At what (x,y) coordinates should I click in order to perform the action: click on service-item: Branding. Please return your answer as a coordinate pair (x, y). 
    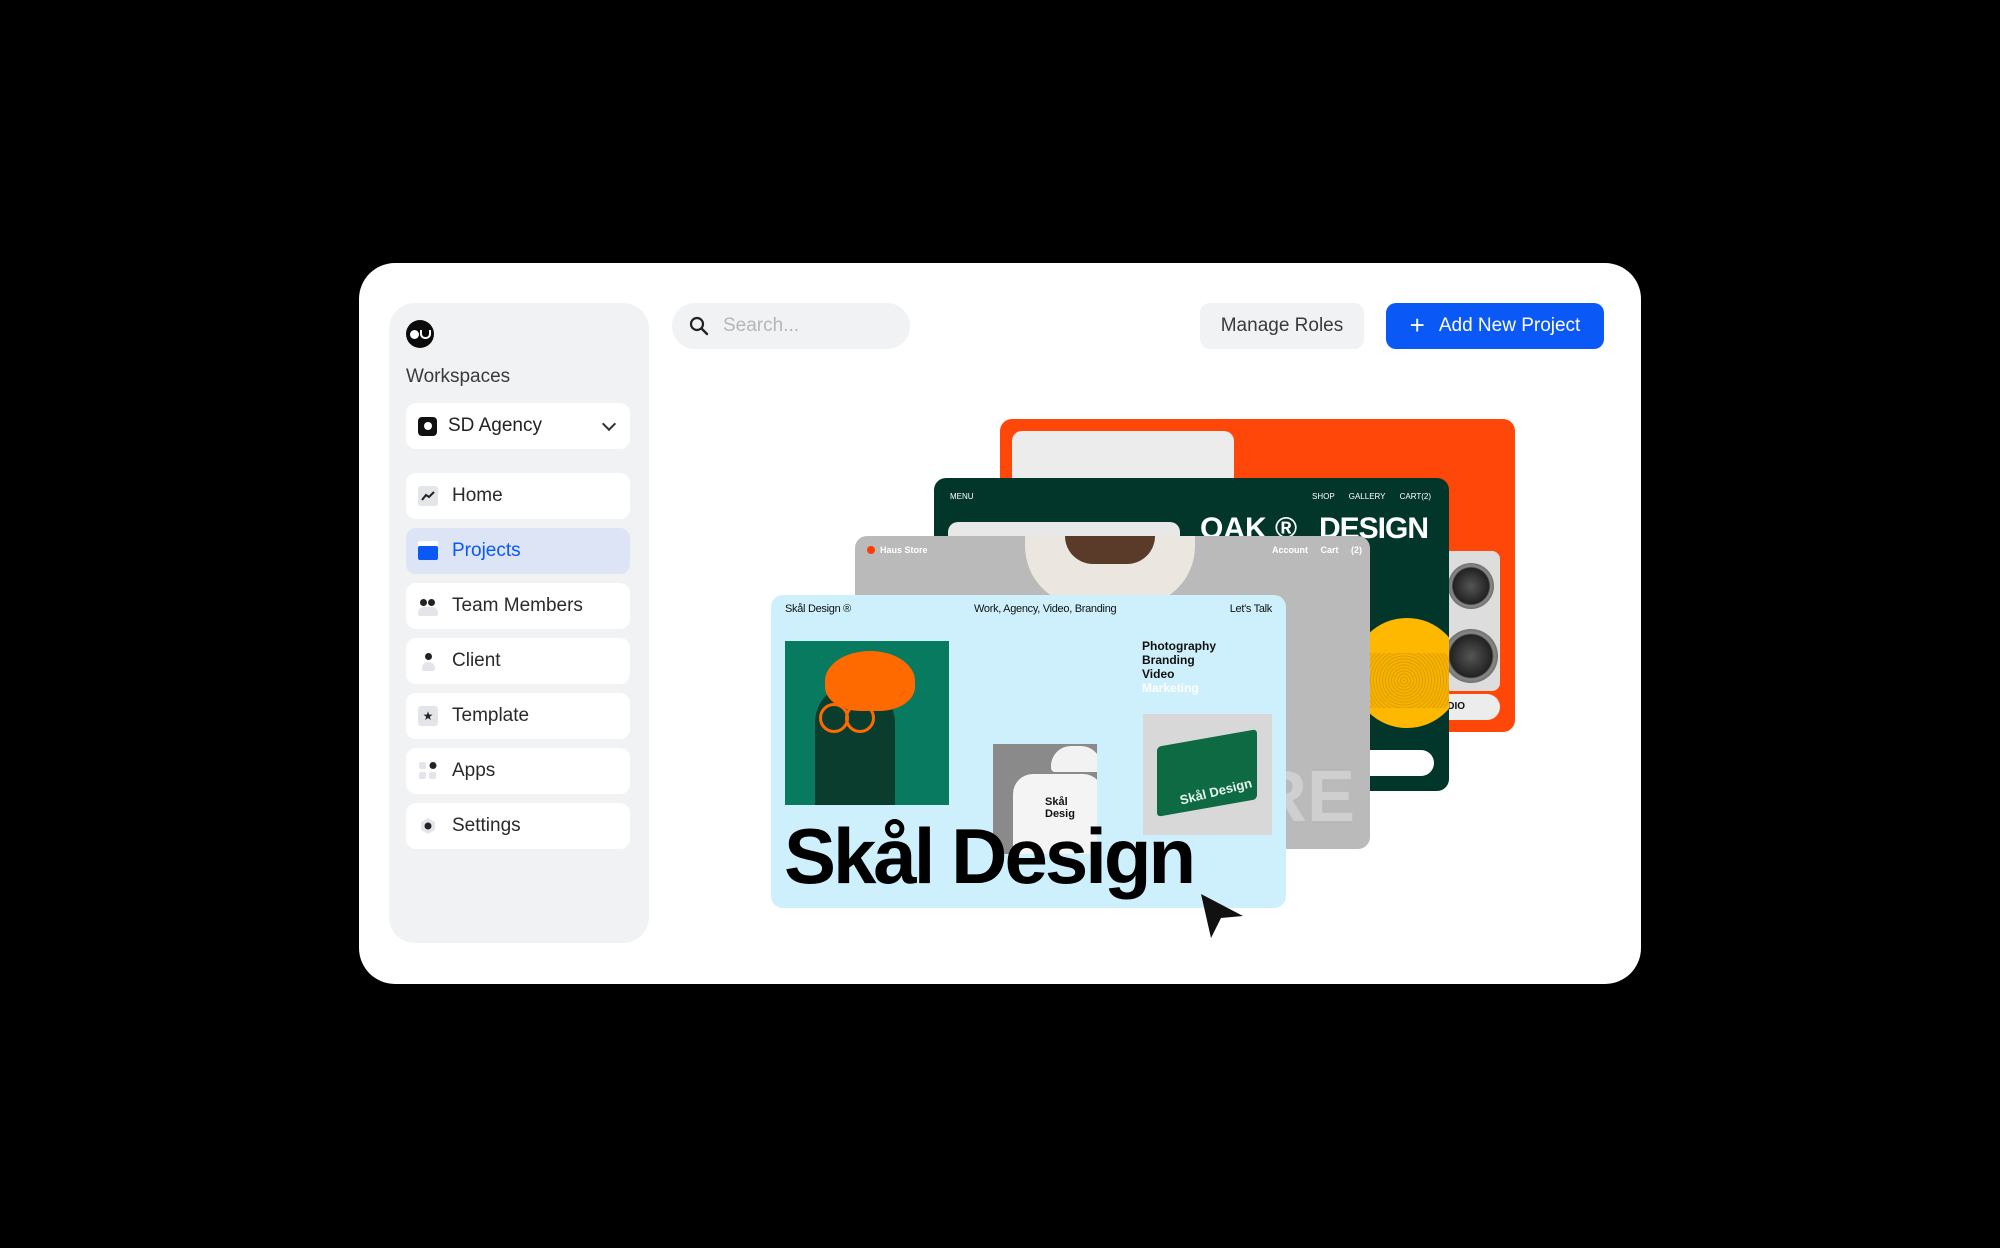
    Looking at the image, I should click on (1168, 660).